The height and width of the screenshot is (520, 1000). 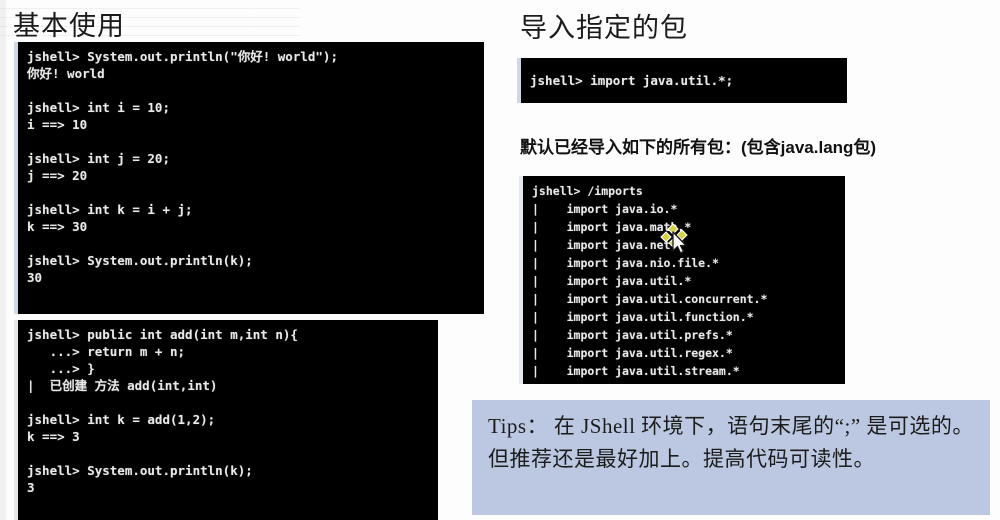 I want to click on terminal-line: jshell> /imports, so click(x=587, y=191).